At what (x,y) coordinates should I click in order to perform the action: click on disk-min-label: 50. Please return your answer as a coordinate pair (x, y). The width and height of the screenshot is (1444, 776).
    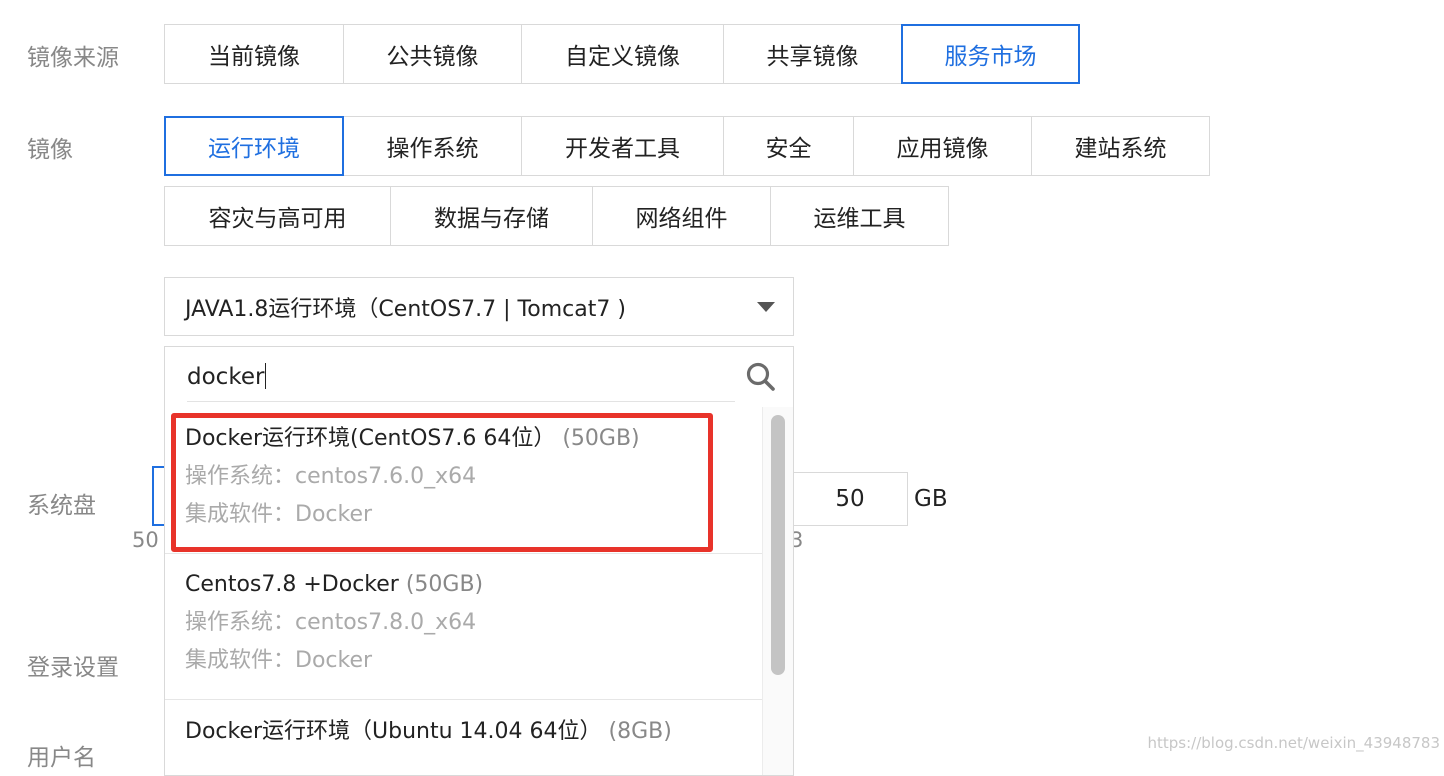
    Looking at the image, I should click on (145, 540).